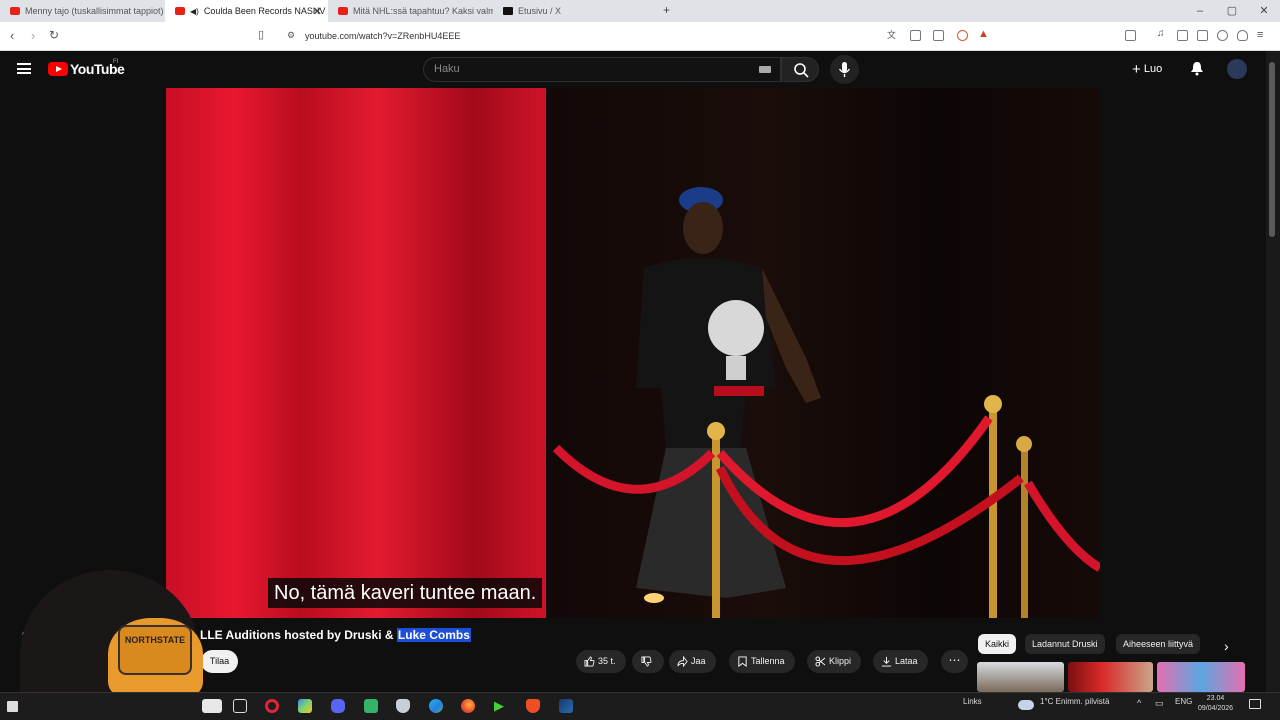  I want to click on bookmark-icon: ▯, so click(261, 34).